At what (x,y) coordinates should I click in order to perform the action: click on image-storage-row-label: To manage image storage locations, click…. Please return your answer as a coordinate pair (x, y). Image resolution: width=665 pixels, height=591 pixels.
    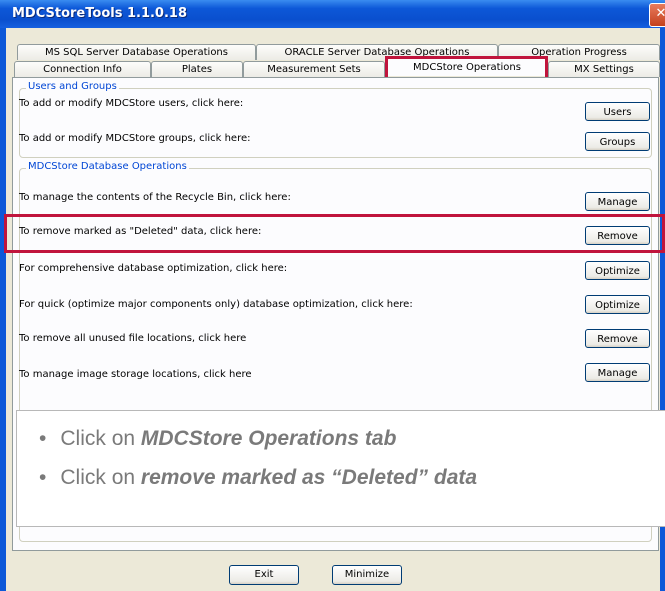
    Looking at the image, I should click on (135, 374).